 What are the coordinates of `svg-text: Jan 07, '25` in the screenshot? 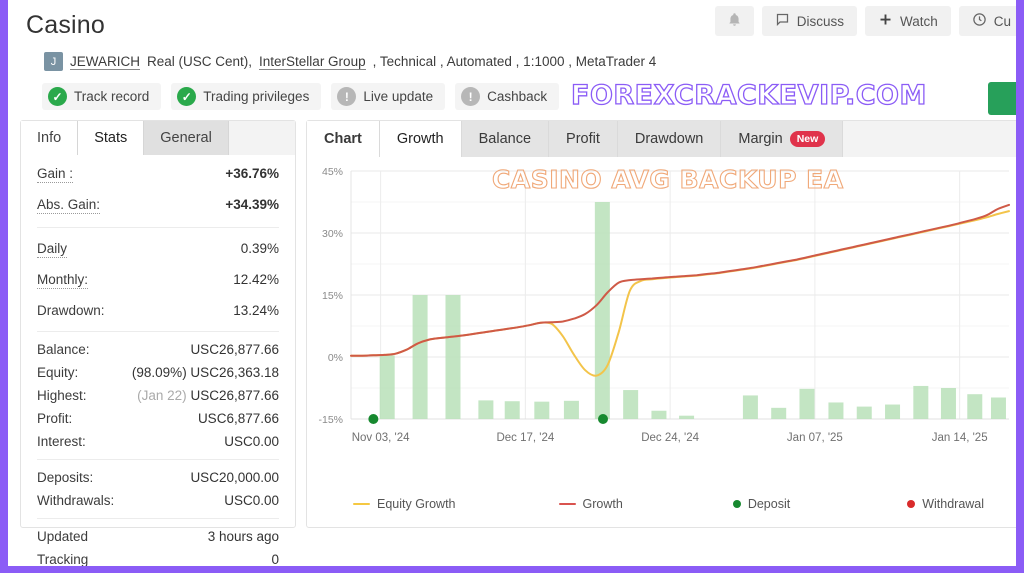 It's located at (815, 438).